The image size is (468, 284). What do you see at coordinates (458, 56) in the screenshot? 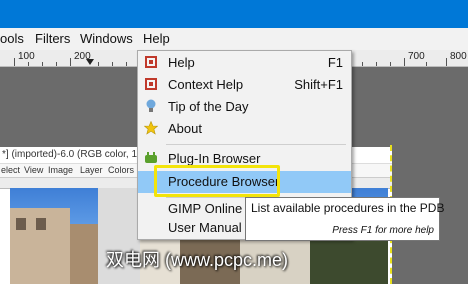
I see `ruler-label: 800` at bounding box center [458, 56].